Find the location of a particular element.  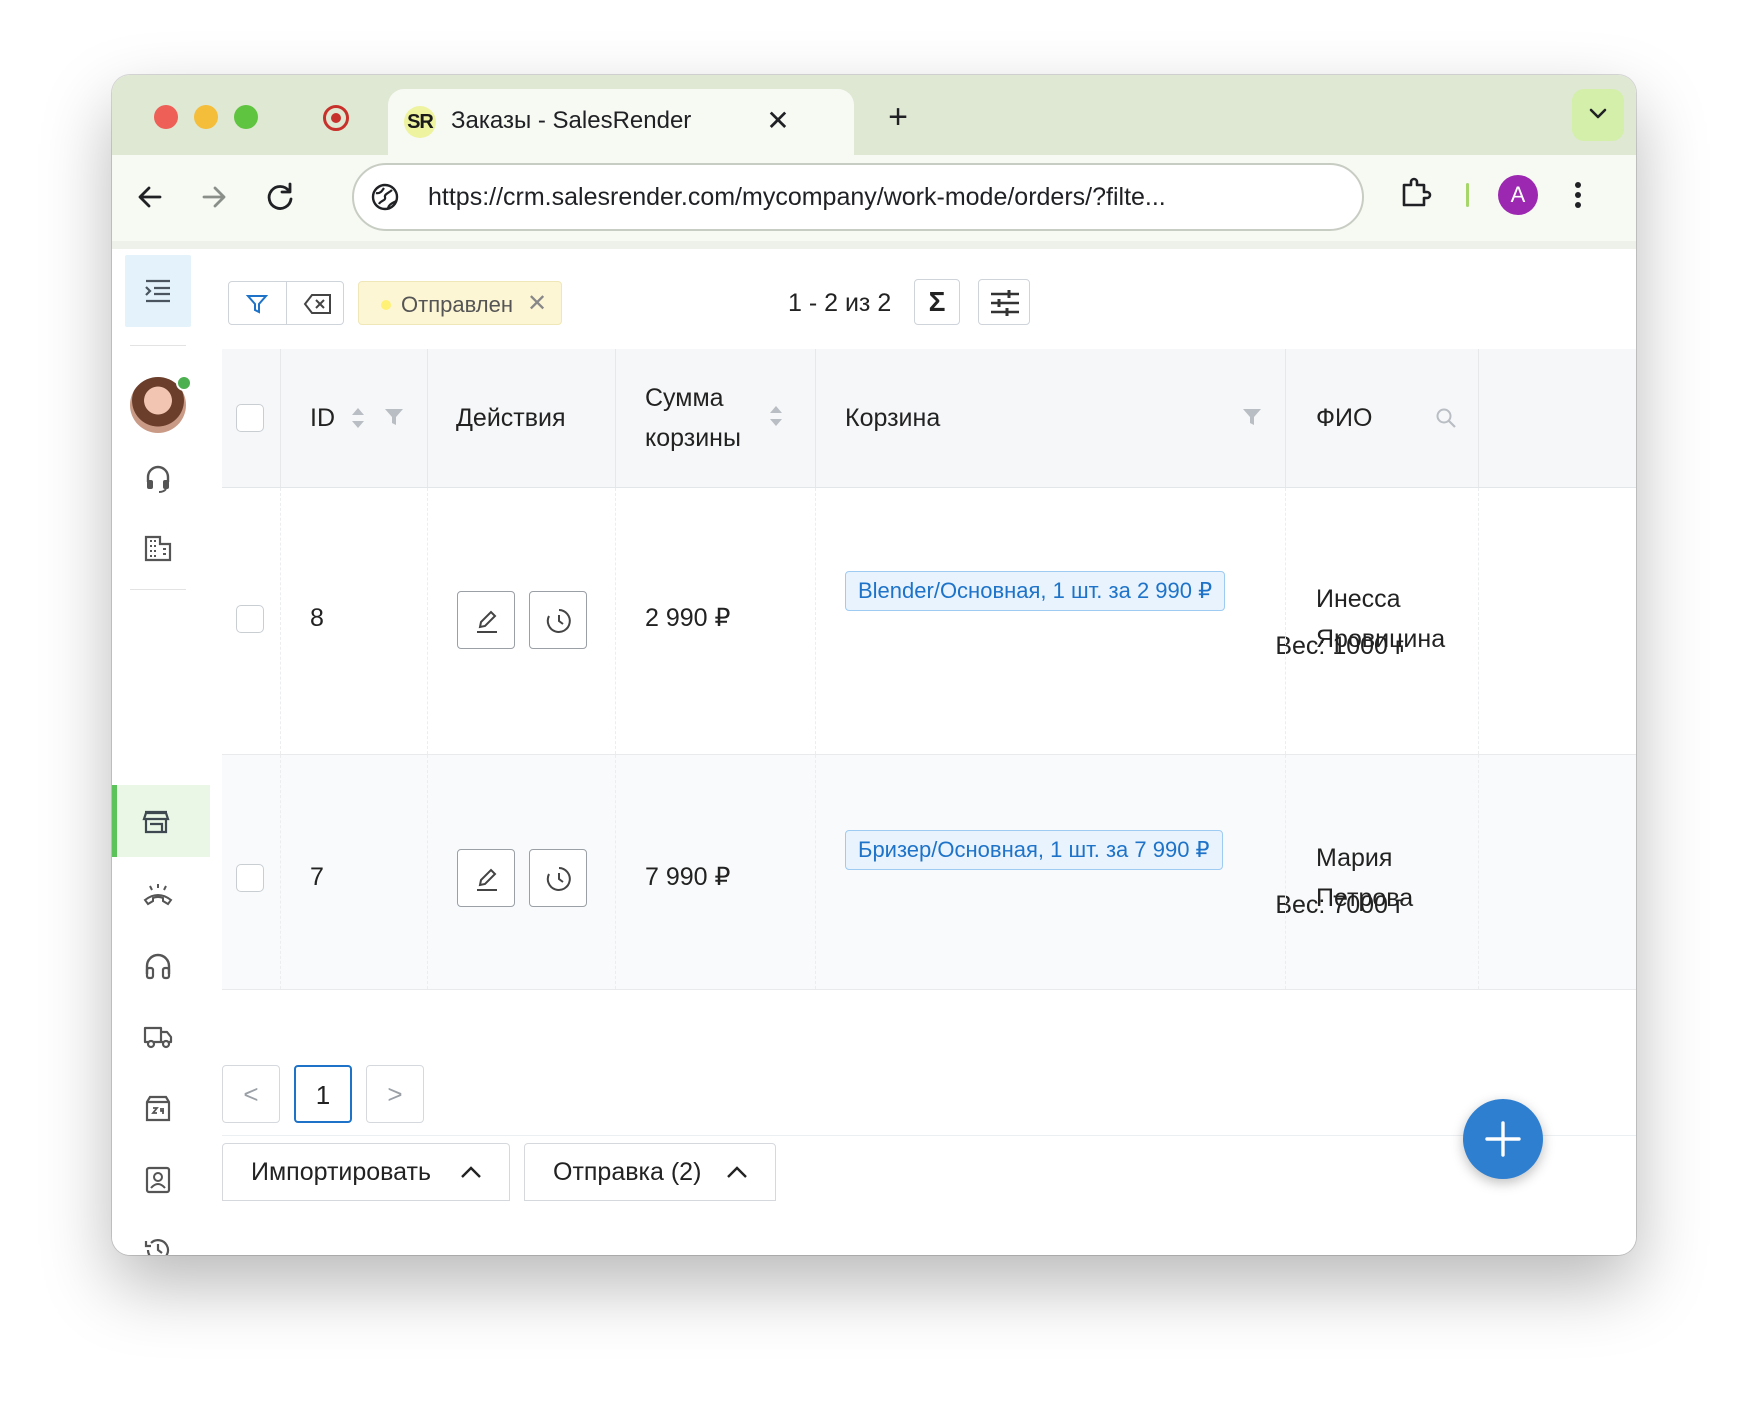

new-tab-button: + is located at coordinates (898, 117).